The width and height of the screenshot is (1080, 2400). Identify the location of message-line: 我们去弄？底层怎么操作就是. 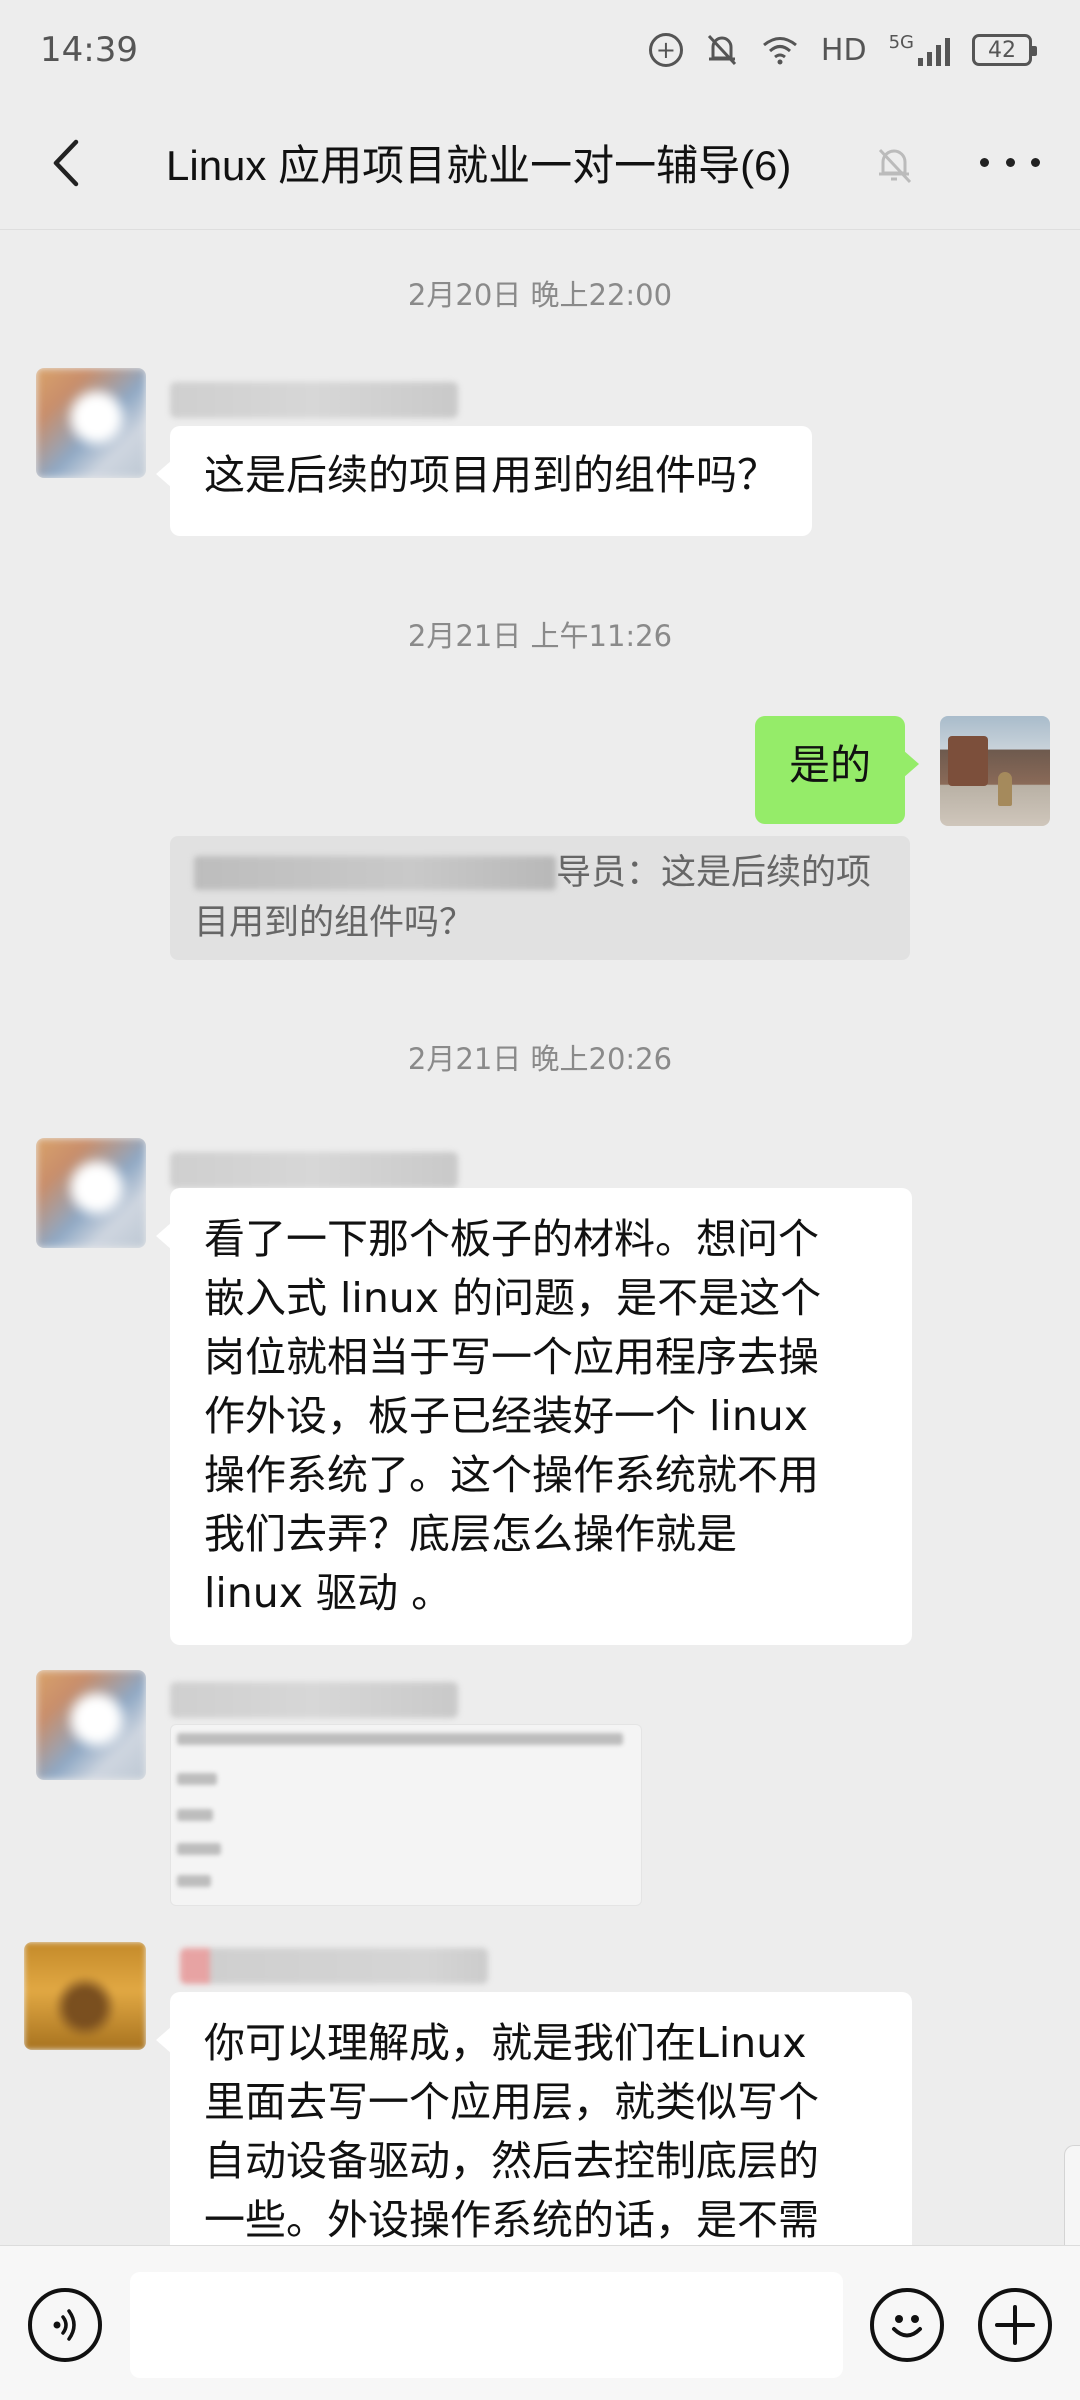
(470, 1534).